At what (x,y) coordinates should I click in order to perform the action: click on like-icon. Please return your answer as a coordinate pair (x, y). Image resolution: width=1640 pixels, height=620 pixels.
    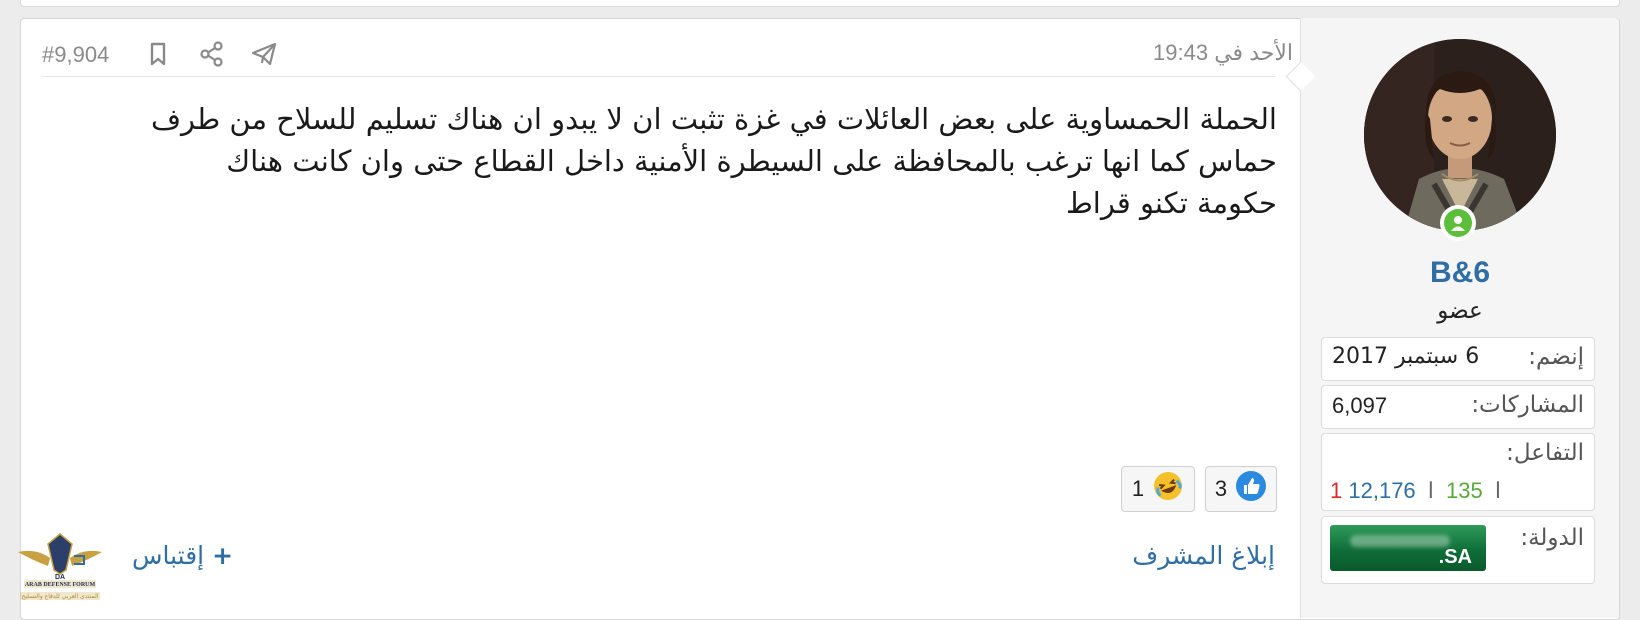
    Looking at the image, I should click on (1251, 489).